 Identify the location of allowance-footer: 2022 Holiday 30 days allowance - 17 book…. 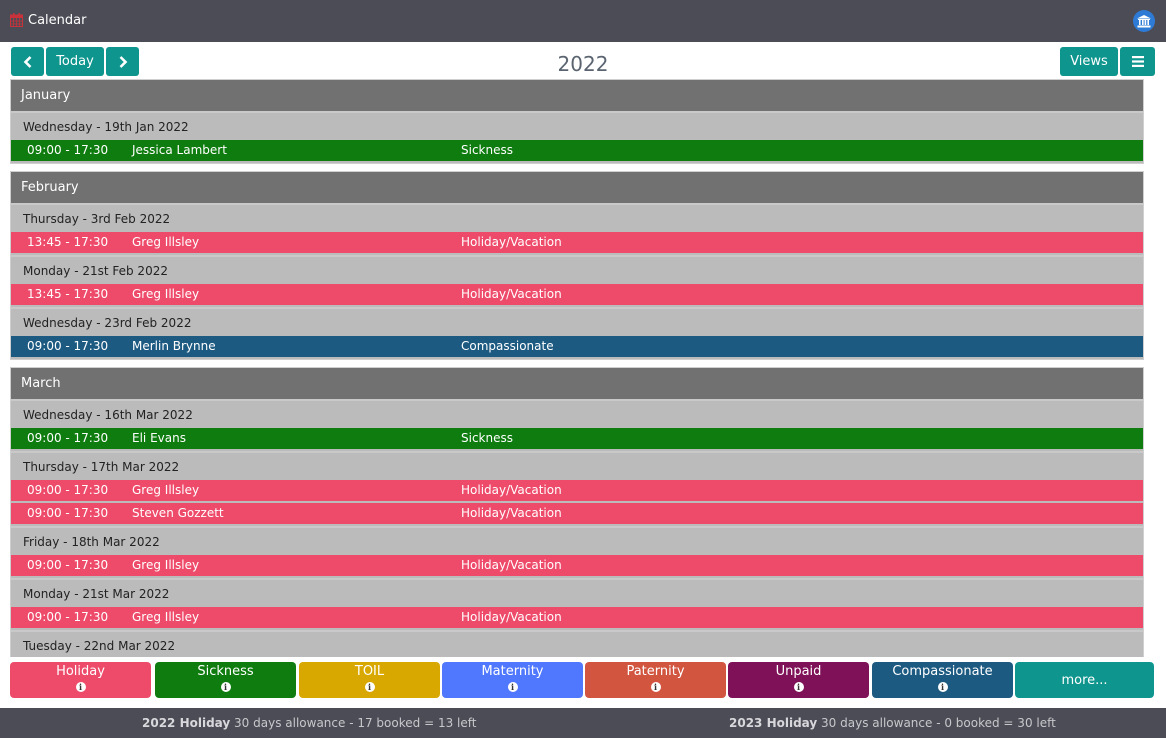
(583, 723).